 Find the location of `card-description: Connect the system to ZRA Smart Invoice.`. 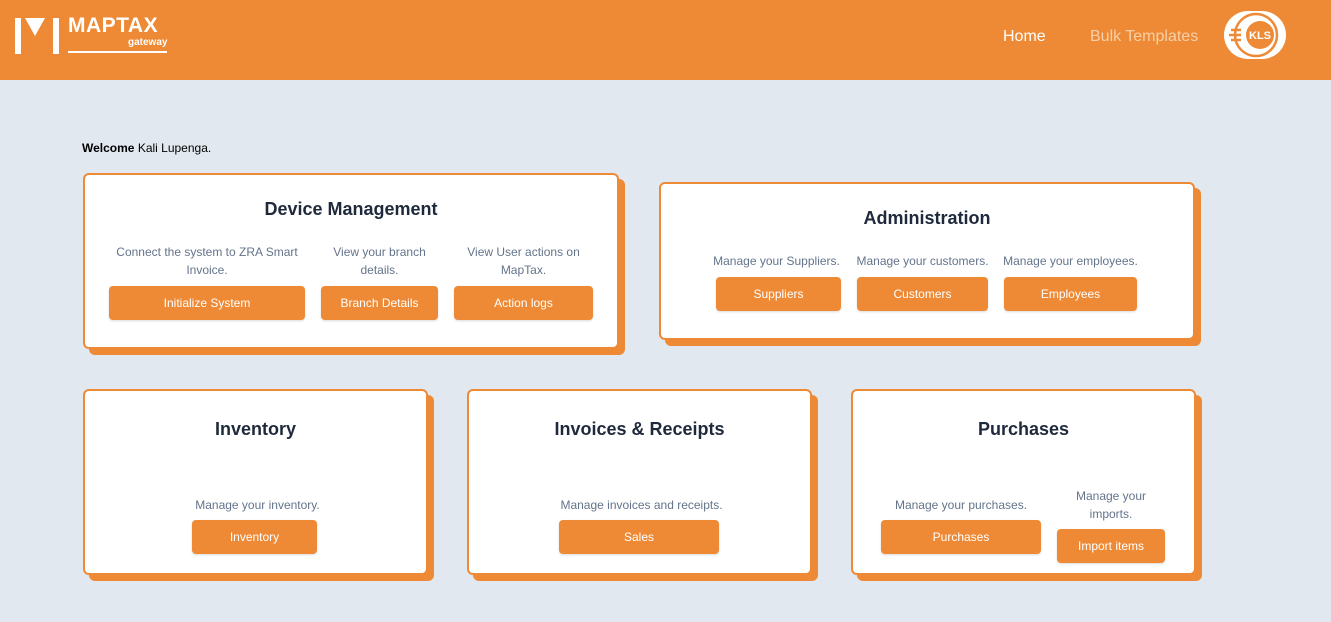

card-description: Connect the system to ZRA Smart Invoice. is located at coordinates (207, 261).